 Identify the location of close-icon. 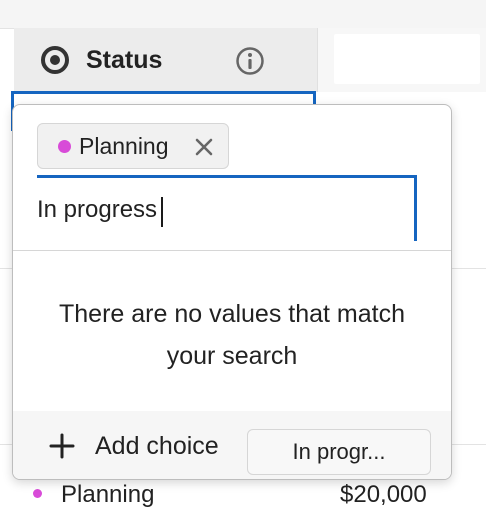
(204, 147).